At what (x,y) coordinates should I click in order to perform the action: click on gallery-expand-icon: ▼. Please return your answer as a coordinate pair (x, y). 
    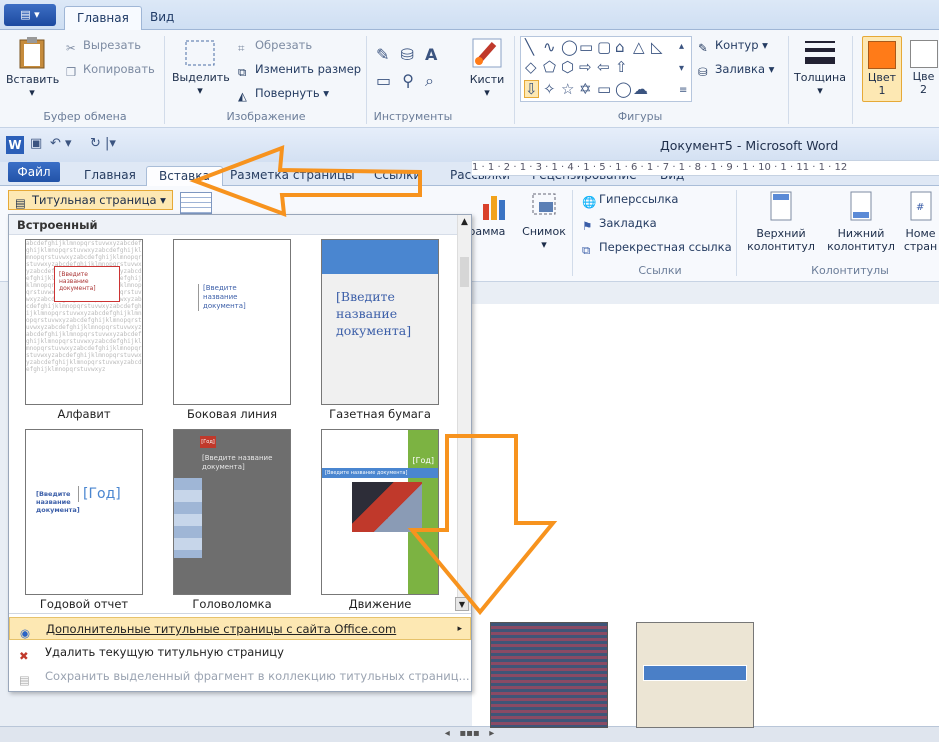
    Looking at the image, I should click on (462, 604).